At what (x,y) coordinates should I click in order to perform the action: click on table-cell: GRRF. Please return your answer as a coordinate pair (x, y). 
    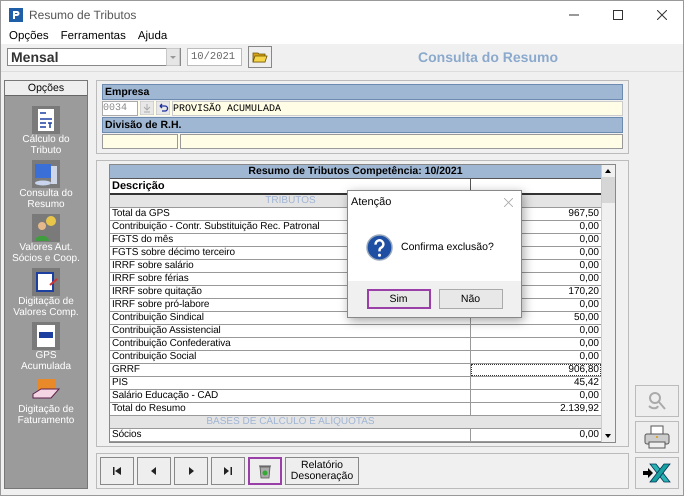
    Looking at the image, I should click on (290, 370).